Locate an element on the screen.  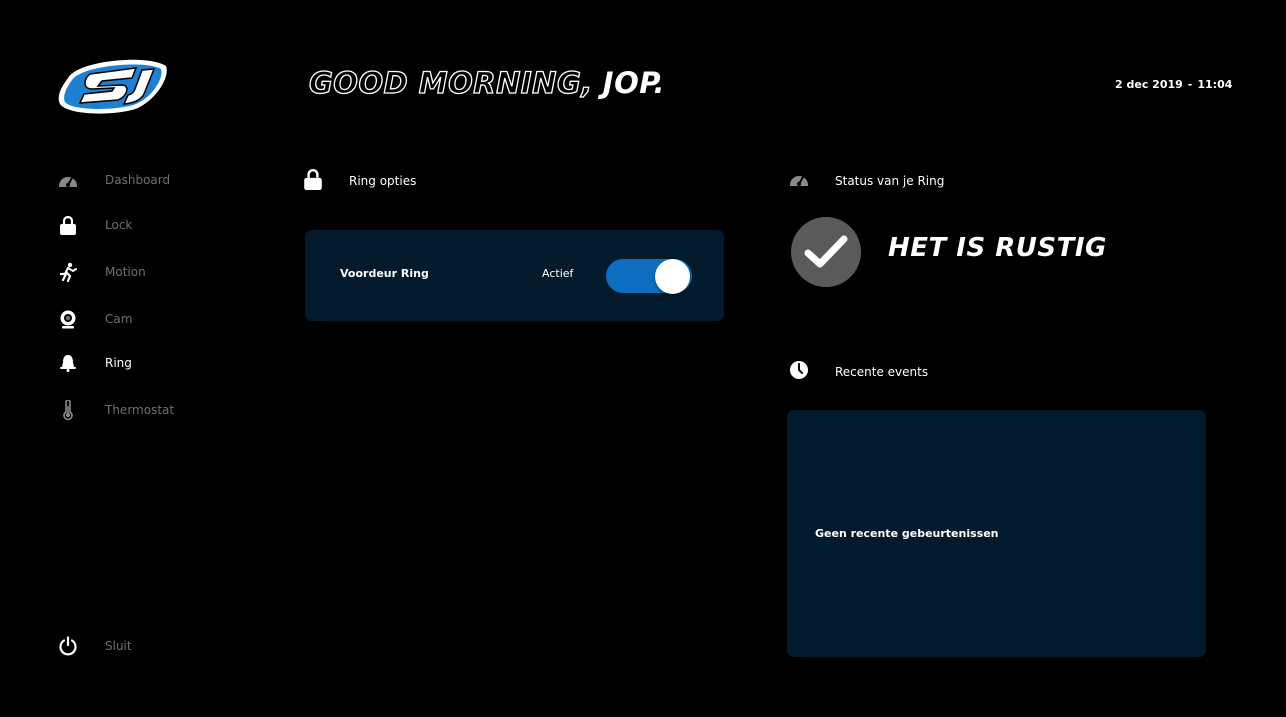
user-name: JOP. is located at coordinates (634, 83).